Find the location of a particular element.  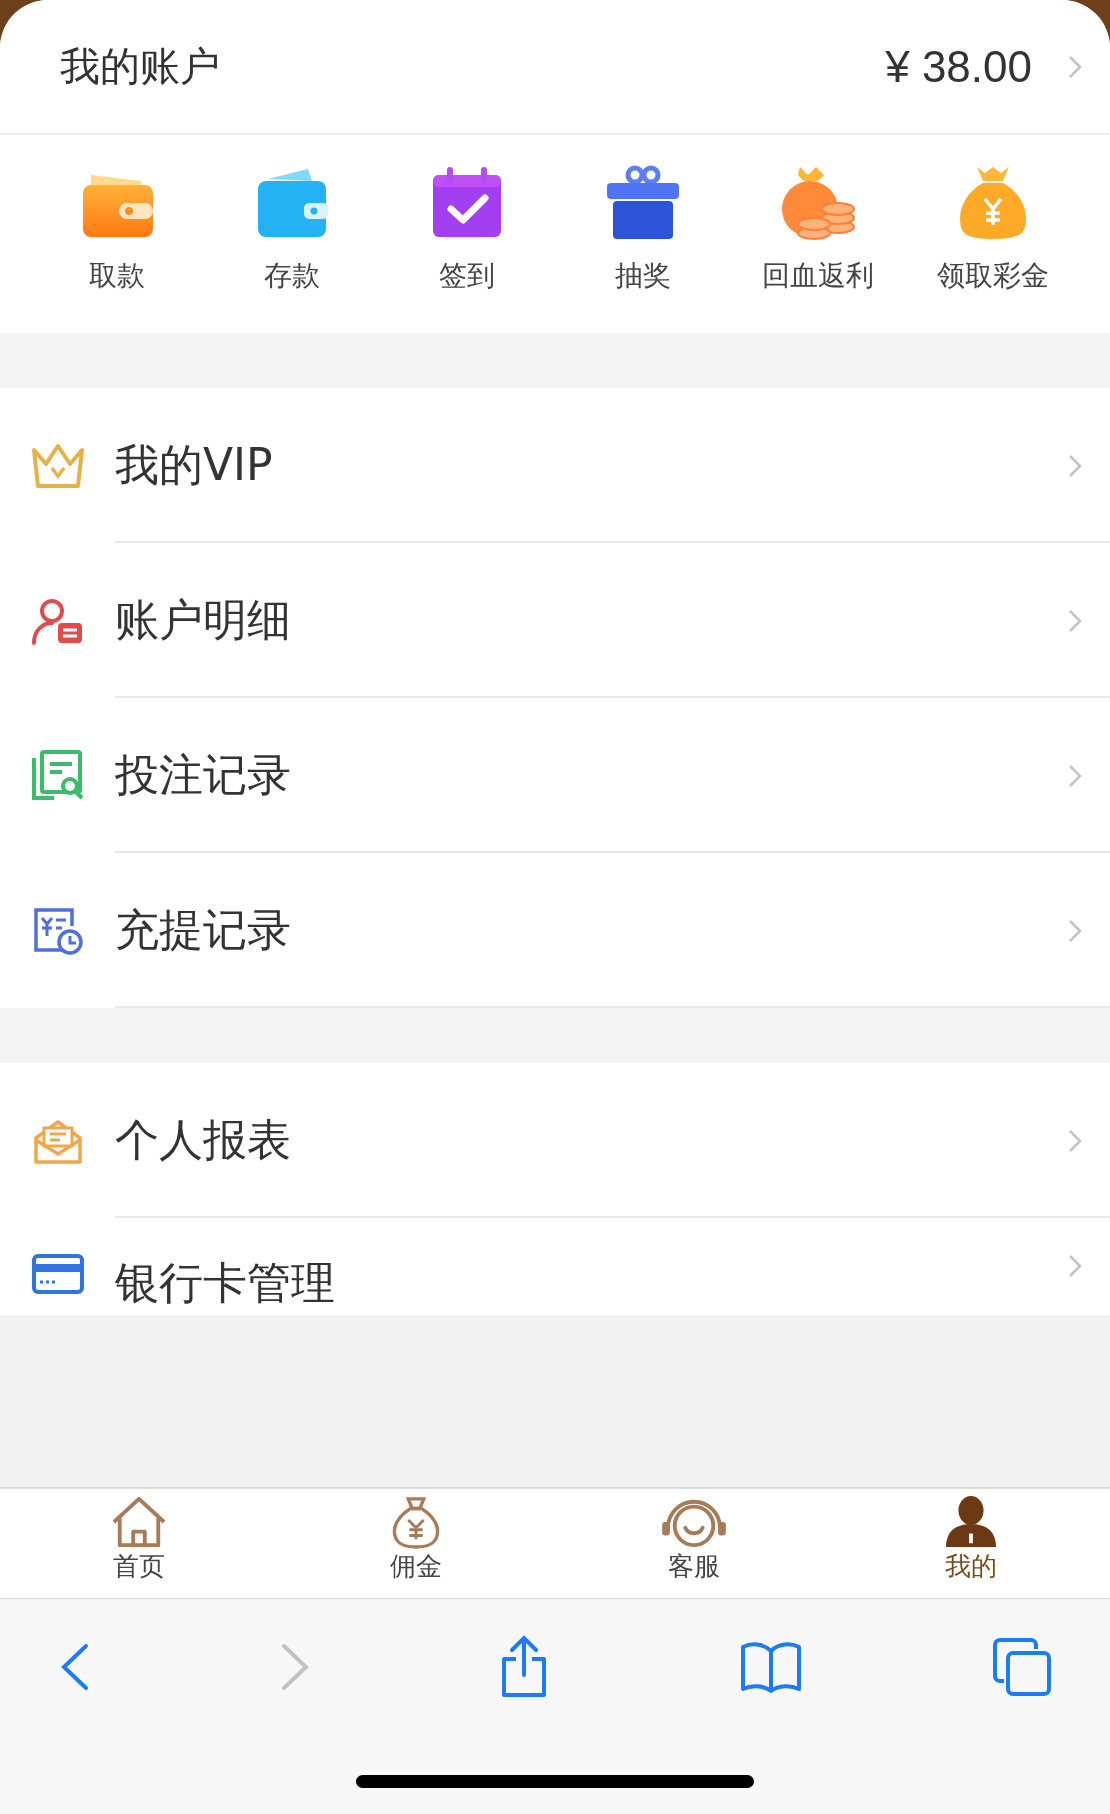

crown-icon is located at coordinates (57, 465).